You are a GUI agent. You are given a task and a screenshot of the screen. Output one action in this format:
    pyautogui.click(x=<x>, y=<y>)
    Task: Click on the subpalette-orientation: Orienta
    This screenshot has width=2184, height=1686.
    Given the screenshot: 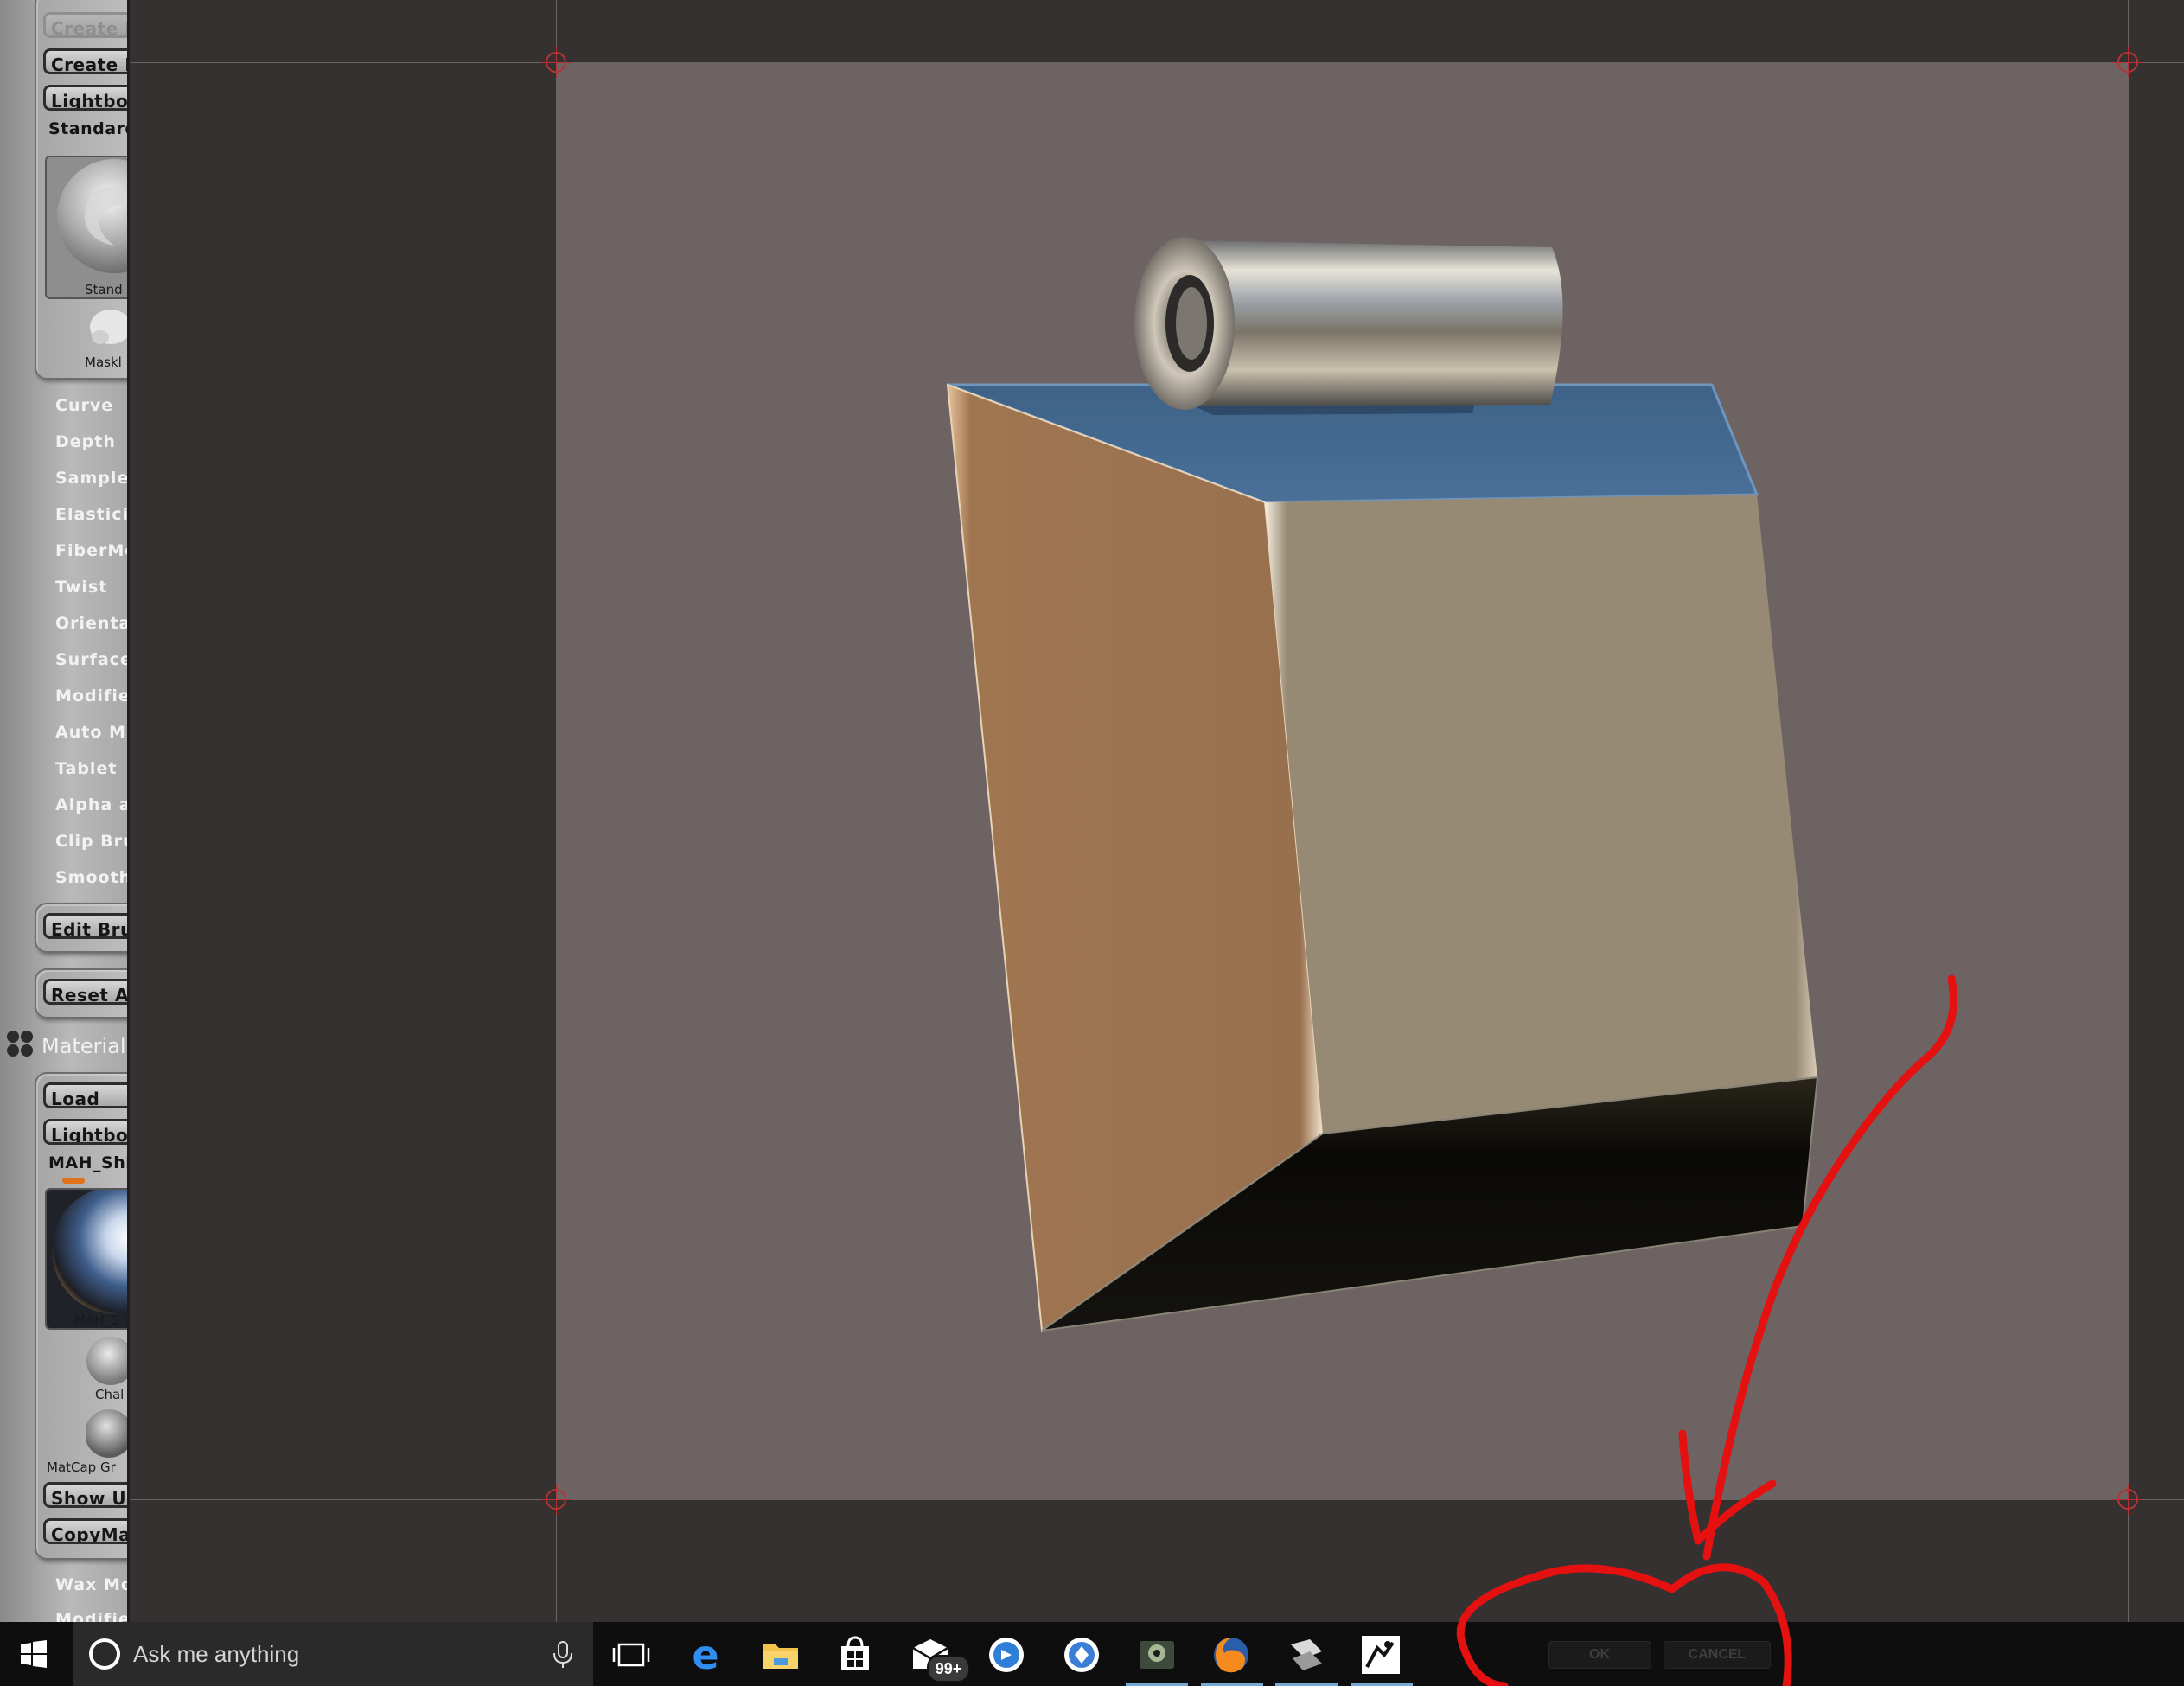 What is the action you would take?
    pyautogui.click(x=91, y=623)
    